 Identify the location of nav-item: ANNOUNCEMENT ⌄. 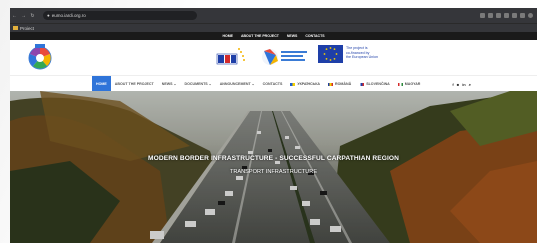
(237, 84).